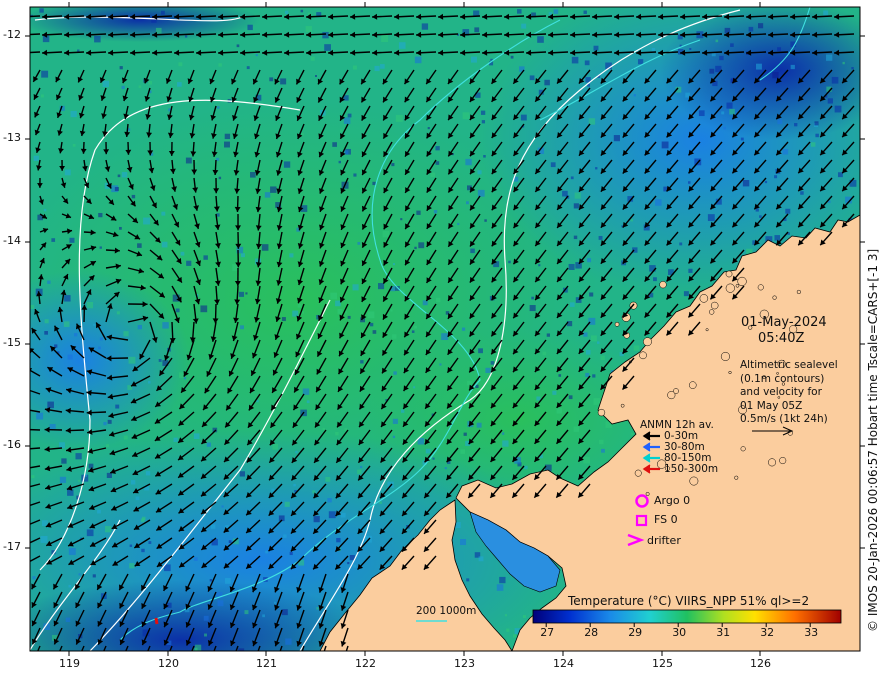 This screenshot has width=880, height=680. Describe the element at coordinates (760, 663) in the screenshot. I see `x-tick-label: 126` at that location.